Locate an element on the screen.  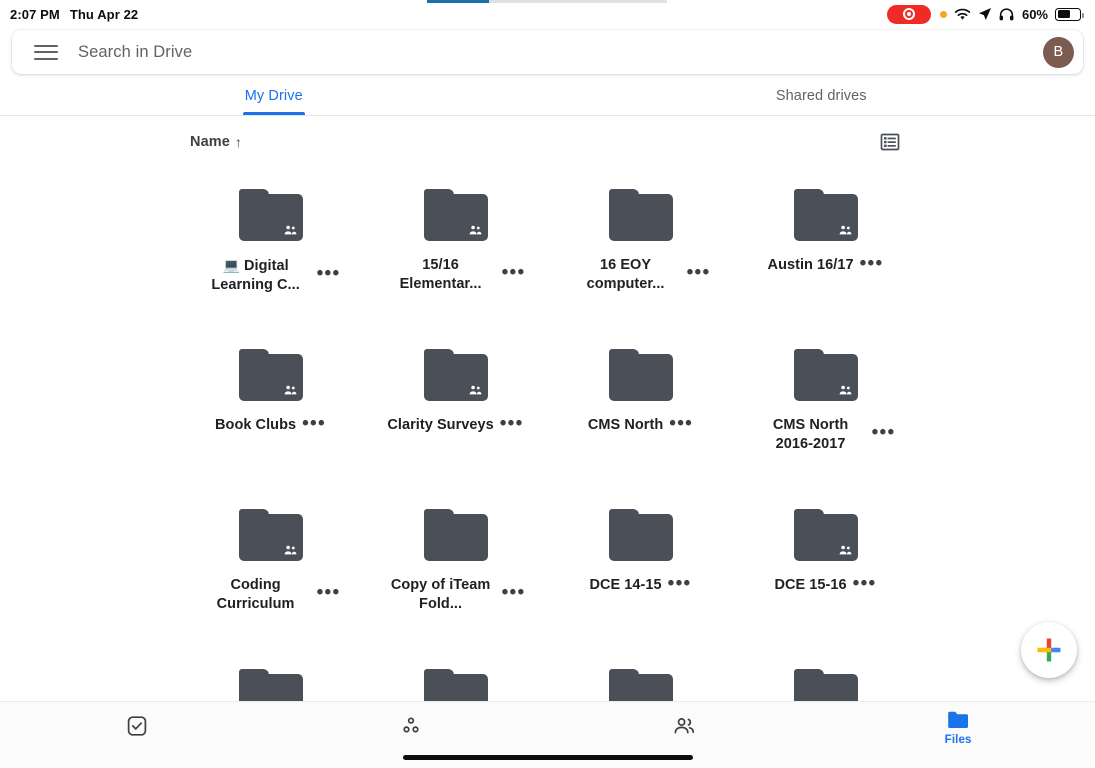
file-name-row: 💻 Digital Learning C... ••• is located at coordinates (270, 275).